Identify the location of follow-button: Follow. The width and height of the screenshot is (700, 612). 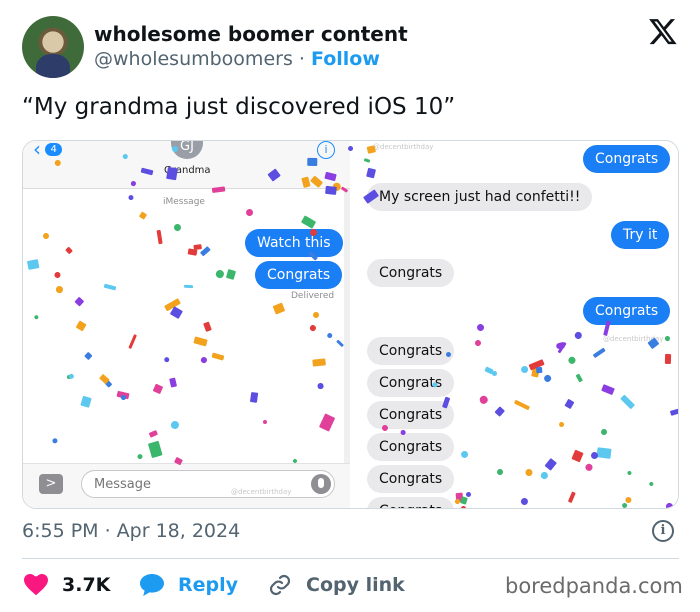
(345, 59).